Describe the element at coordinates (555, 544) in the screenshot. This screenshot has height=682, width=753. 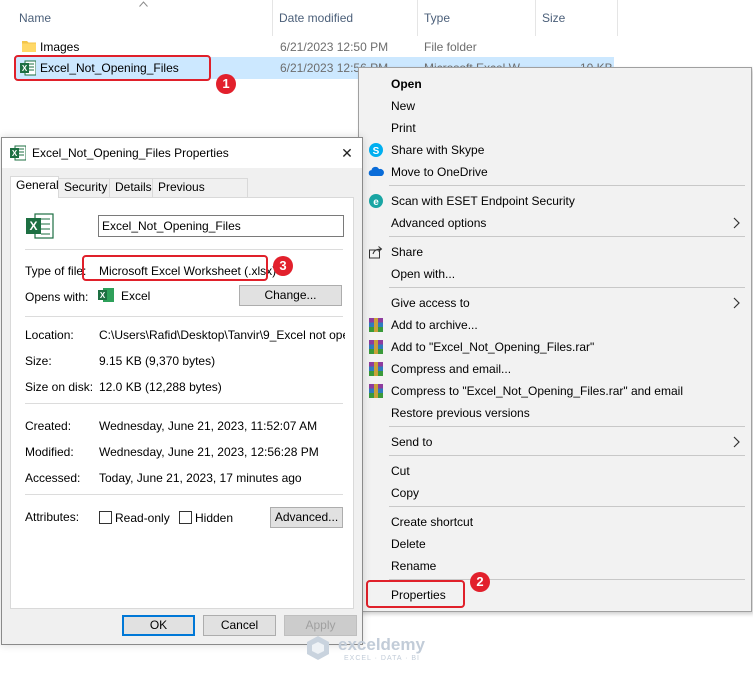
I see `menu-item-delete: Delete` at that location.